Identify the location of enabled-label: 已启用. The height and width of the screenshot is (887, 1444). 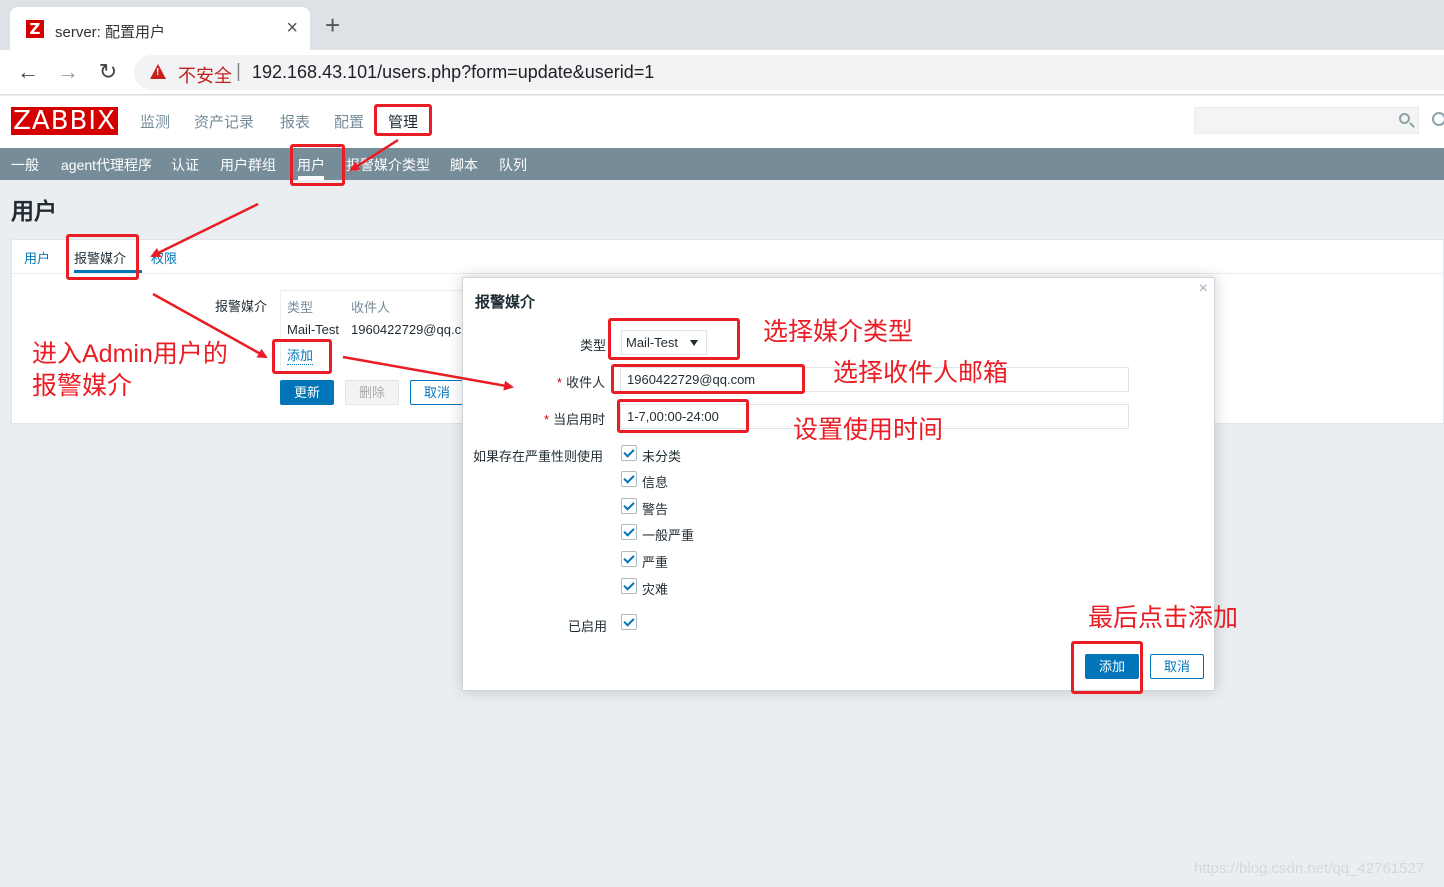
(588, 626).